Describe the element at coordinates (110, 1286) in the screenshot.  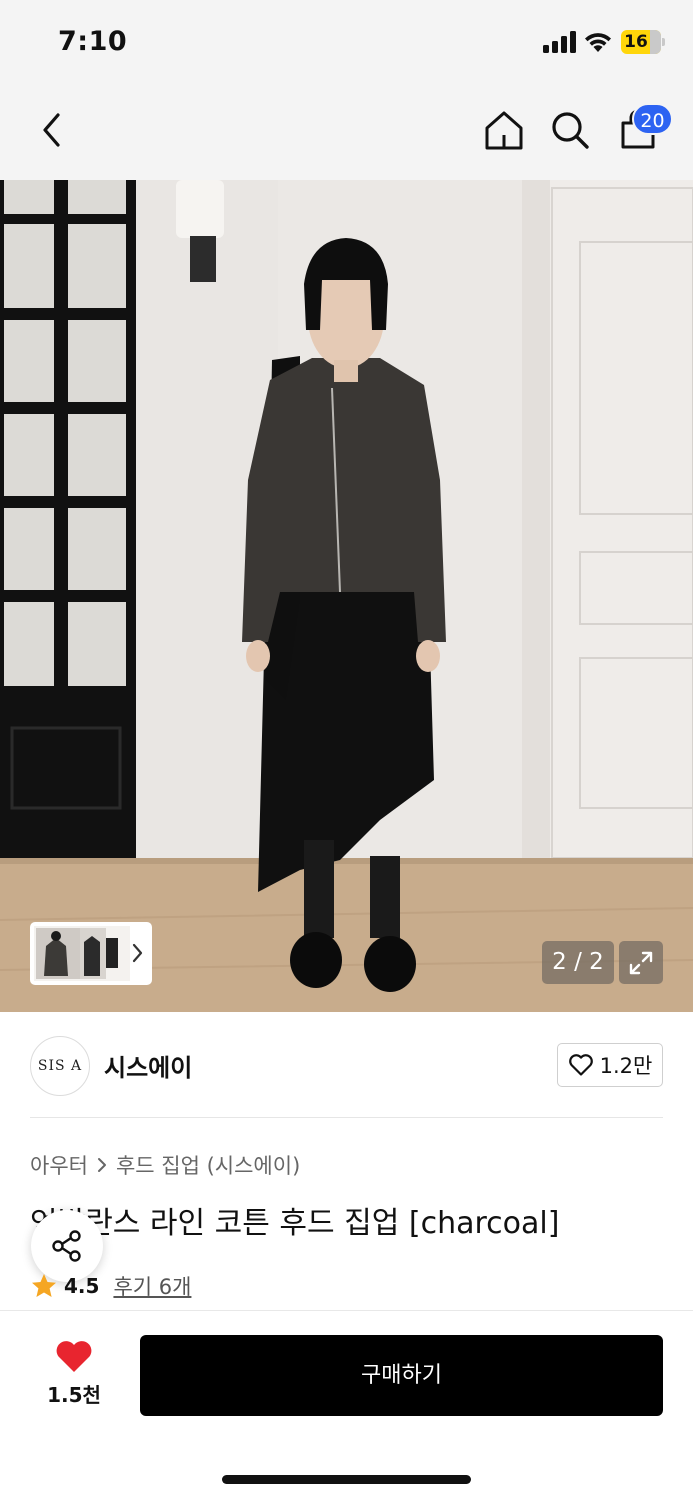
I see `rating-row: 4.5 후기 6개` at that location.